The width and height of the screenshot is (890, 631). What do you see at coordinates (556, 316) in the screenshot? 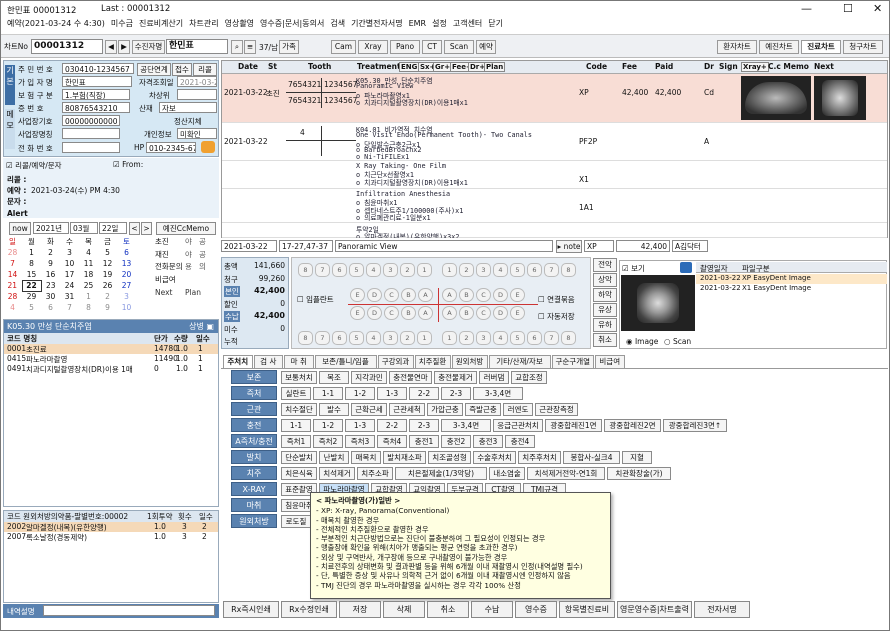
I see `autosave-checkbox: ☐ 자동저장` at bounding box center [556, 316].